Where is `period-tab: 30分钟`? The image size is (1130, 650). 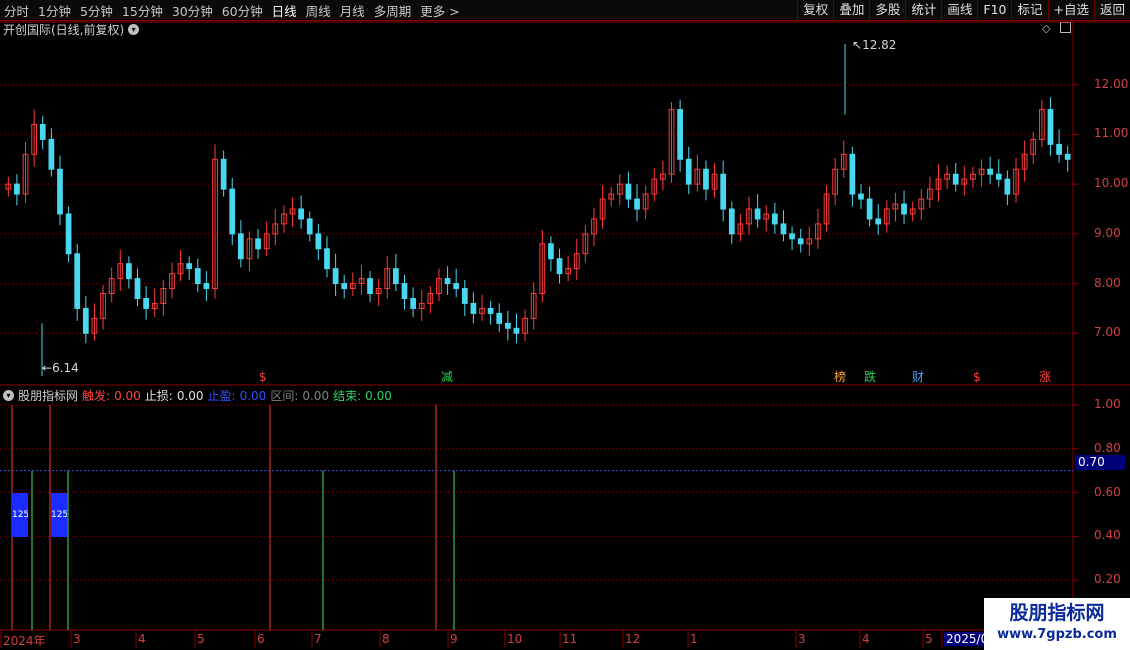 period-tab: 30分钟 is located at coordinates (192, 10).